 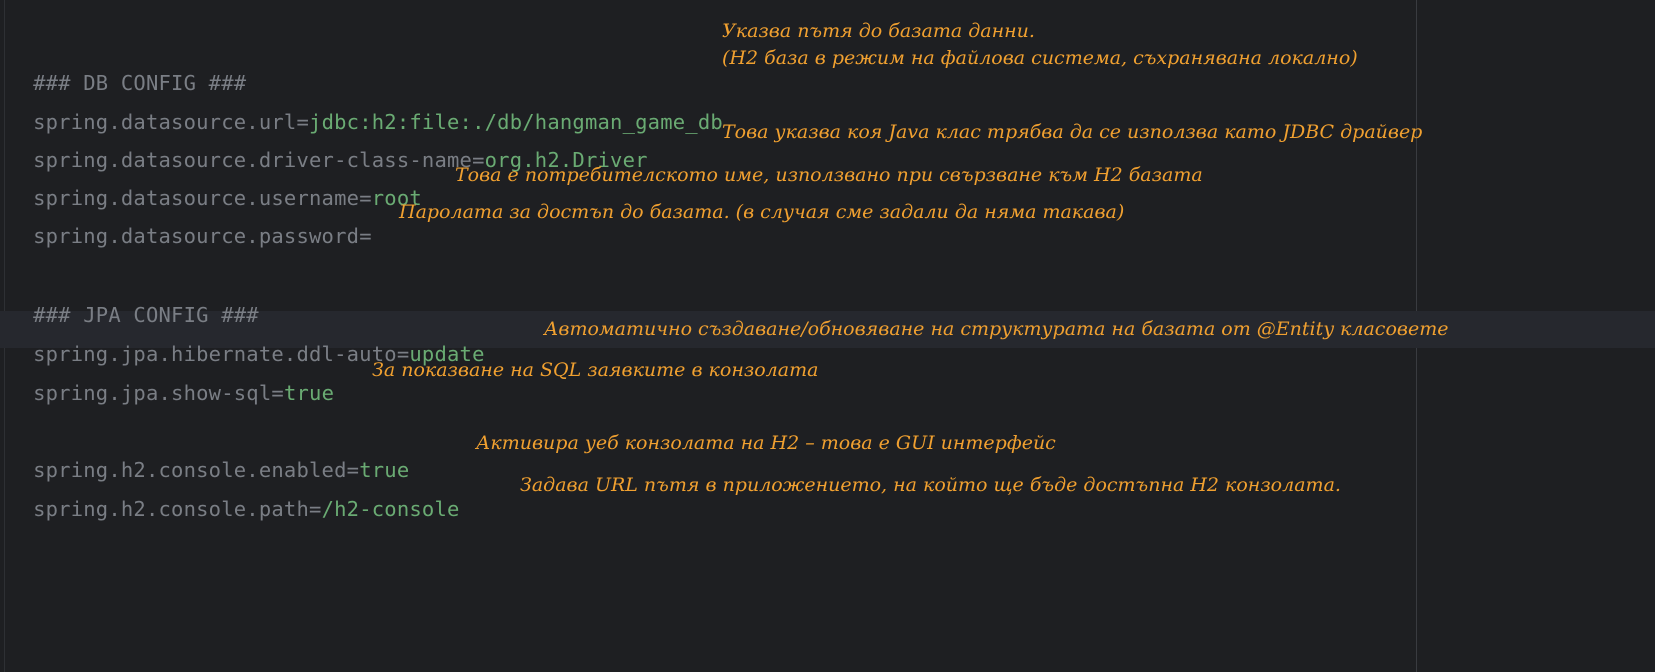 I want to click on property-key: spring.jpa.show-sql, so click(x=152, y=393).